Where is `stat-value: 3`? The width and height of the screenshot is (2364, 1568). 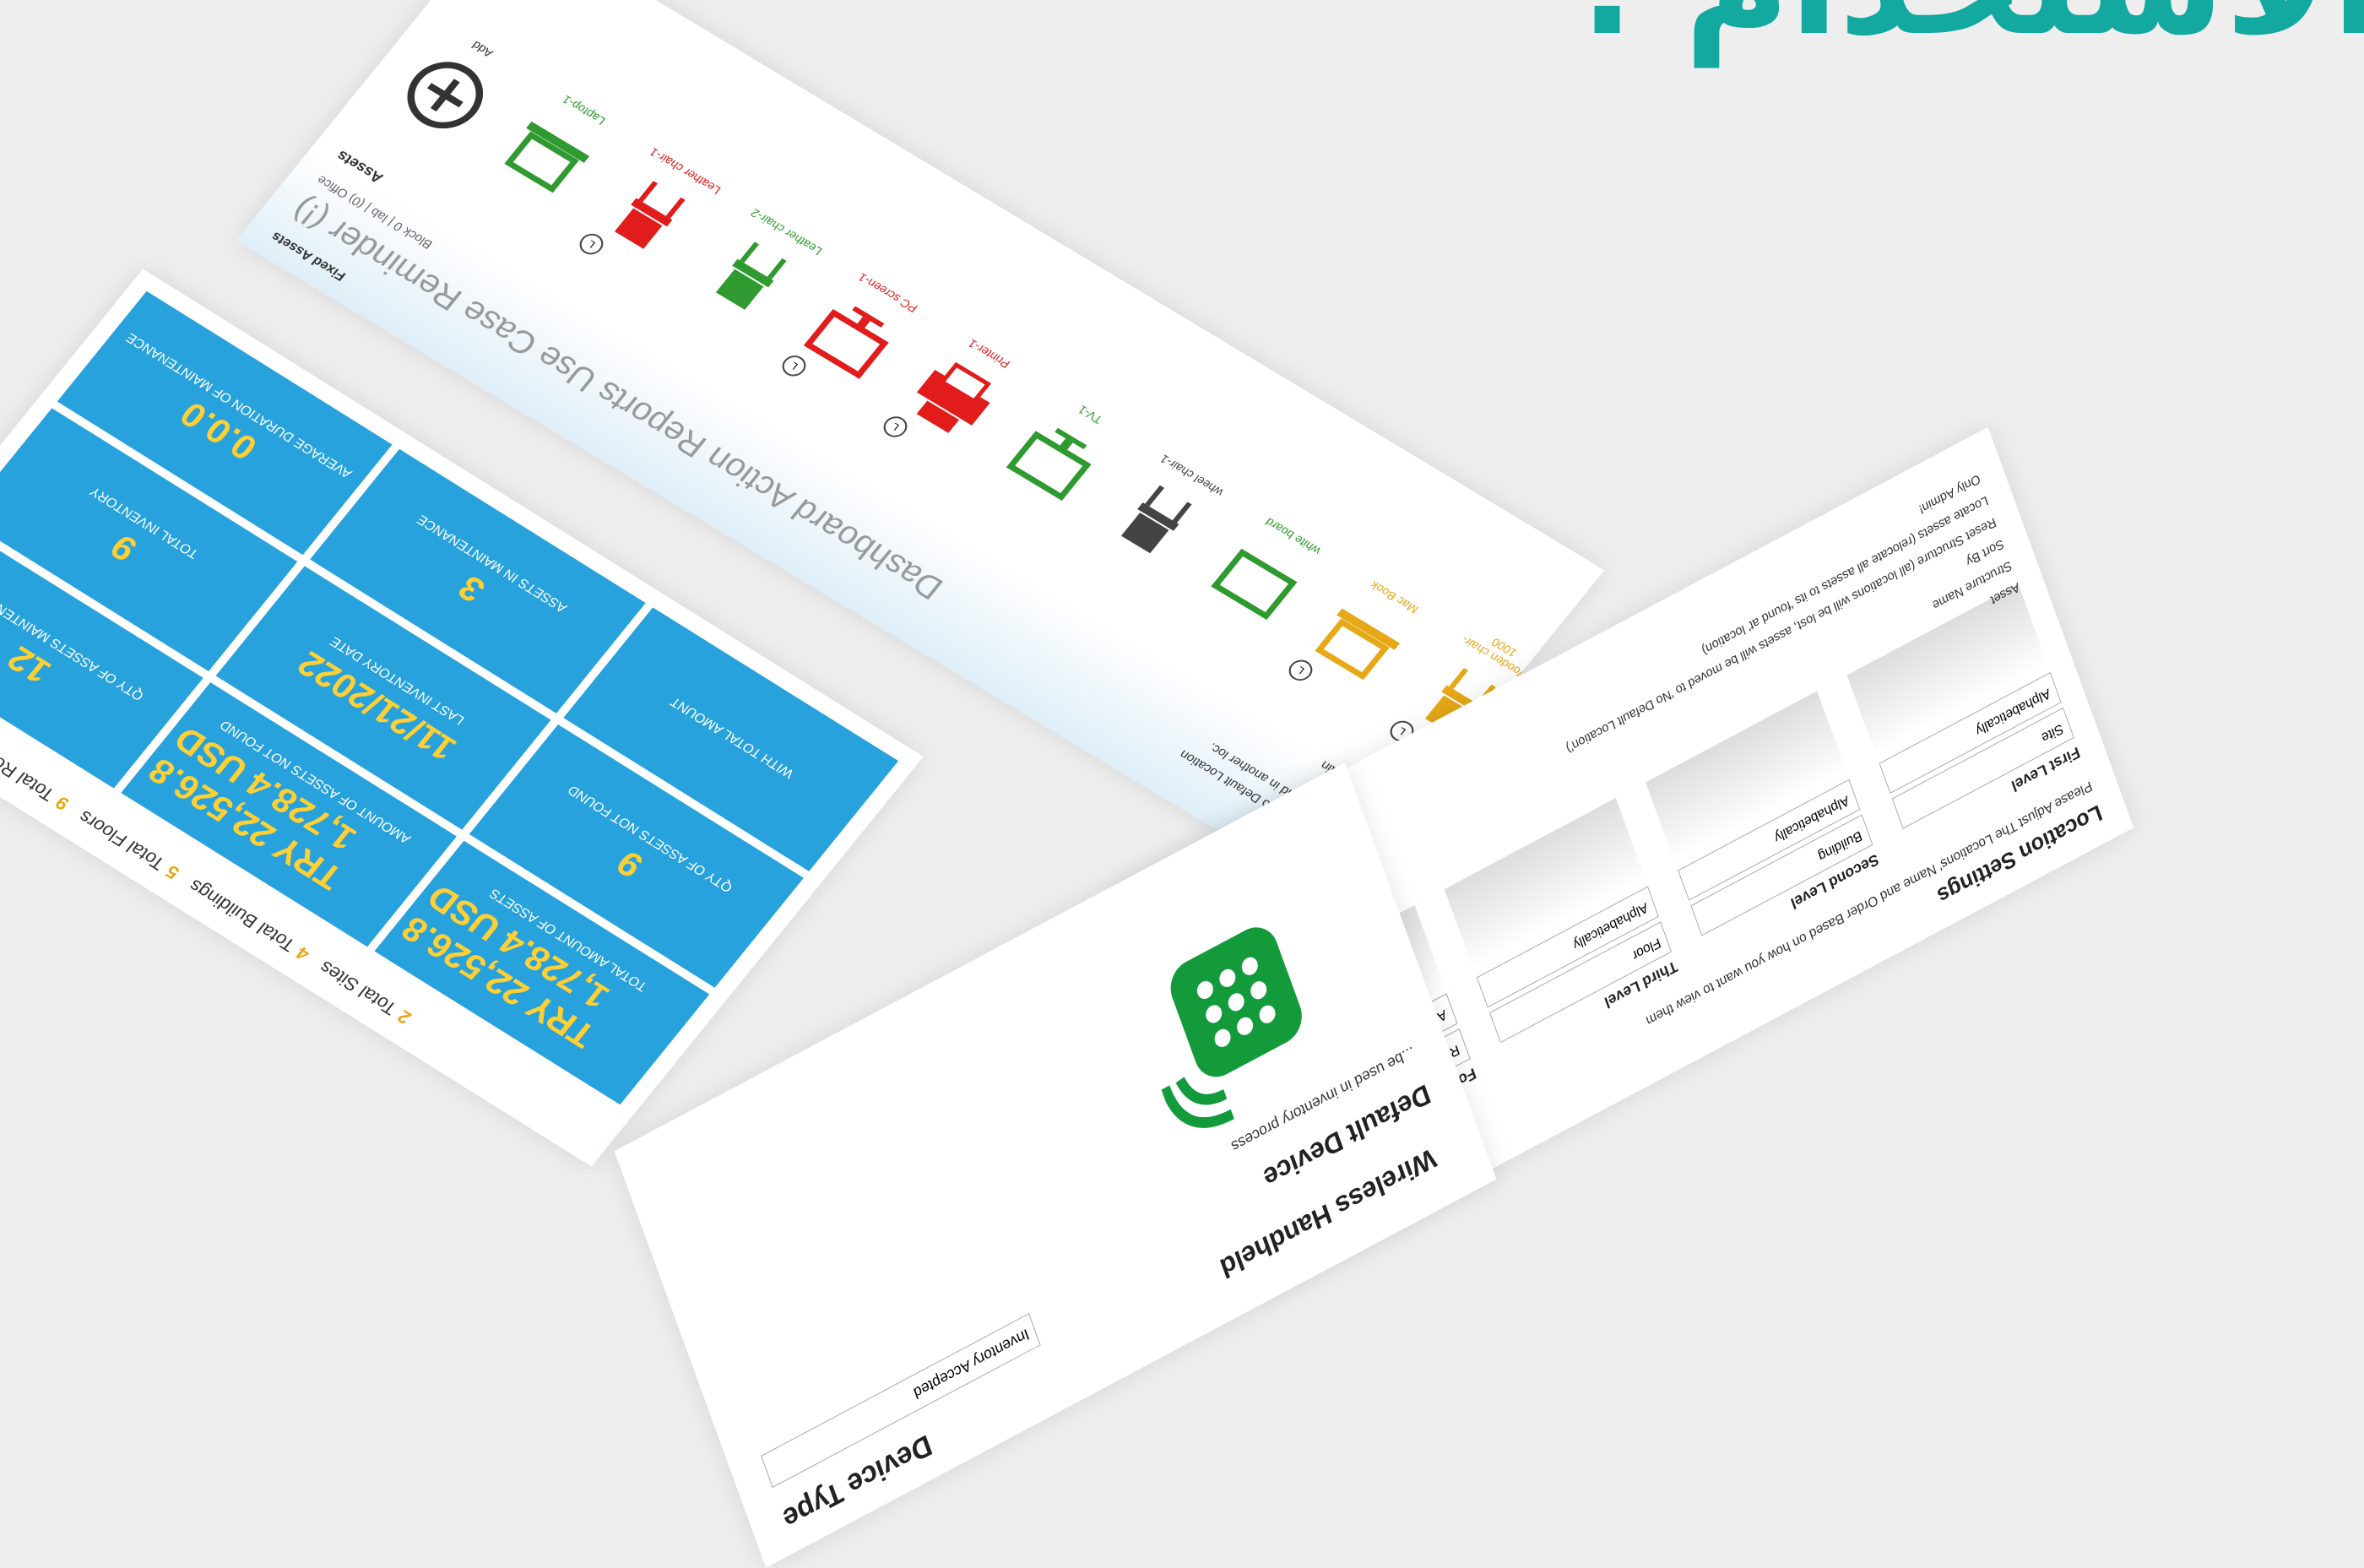
stat-value: 3 is located at coordinates (471, 589).